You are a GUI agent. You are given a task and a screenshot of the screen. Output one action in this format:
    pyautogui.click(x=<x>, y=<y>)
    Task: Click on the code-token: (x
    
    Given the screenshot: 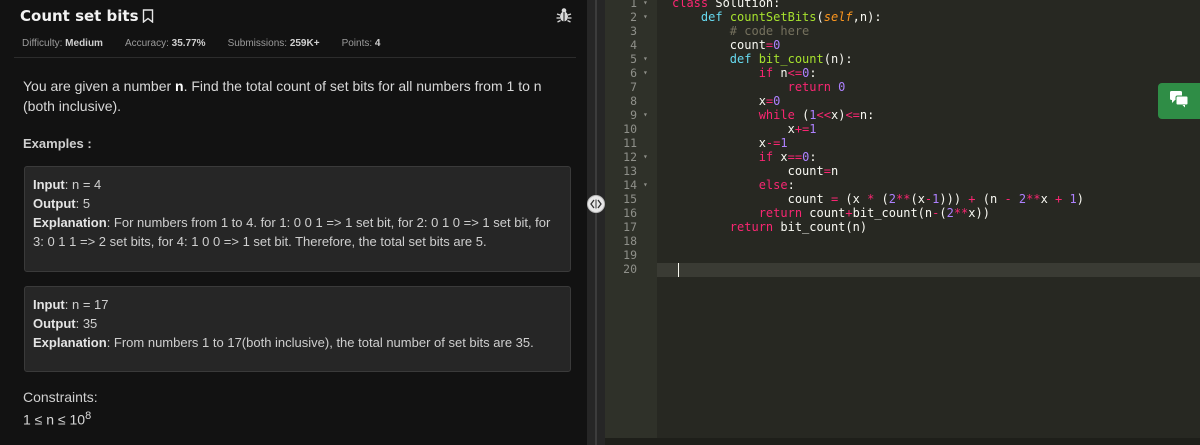 What is the action you would take?
    pyautogui.click(x=856, y=199)
    